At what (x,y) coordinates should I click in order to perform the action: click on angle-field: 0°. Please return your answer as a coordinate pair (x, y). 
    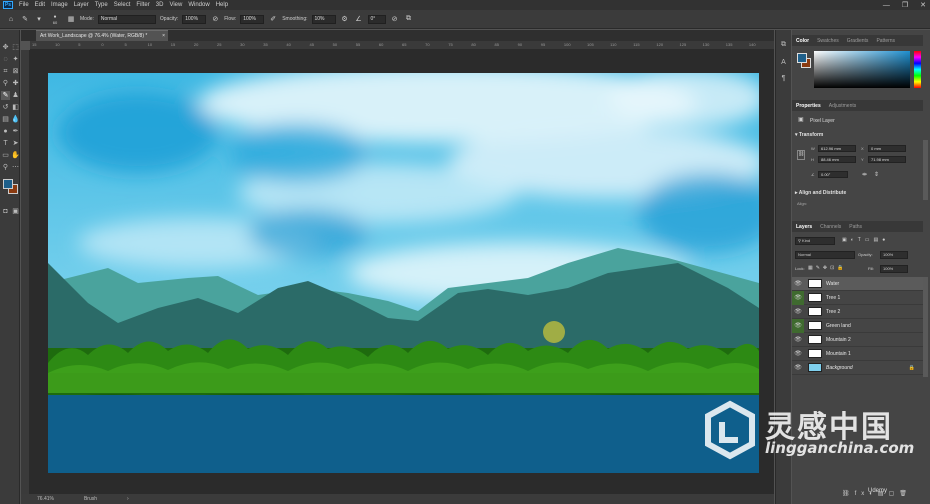
    Looking at the image, I should click on (376, 19).